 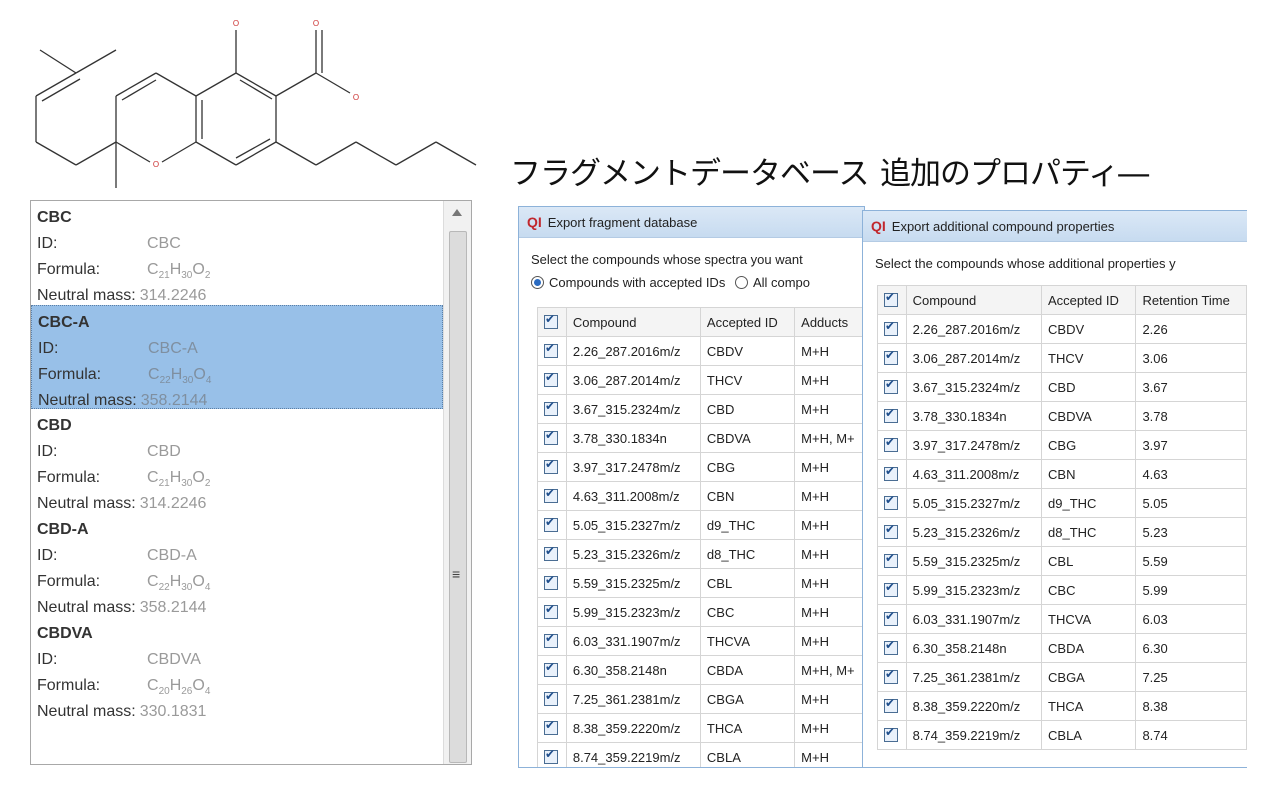 What do you see at coordinates (1062, 445) in the screenshot?
I see `table-row: 3.97_317.2478m/zCBG3.97` at bounding box center [1062, 445].